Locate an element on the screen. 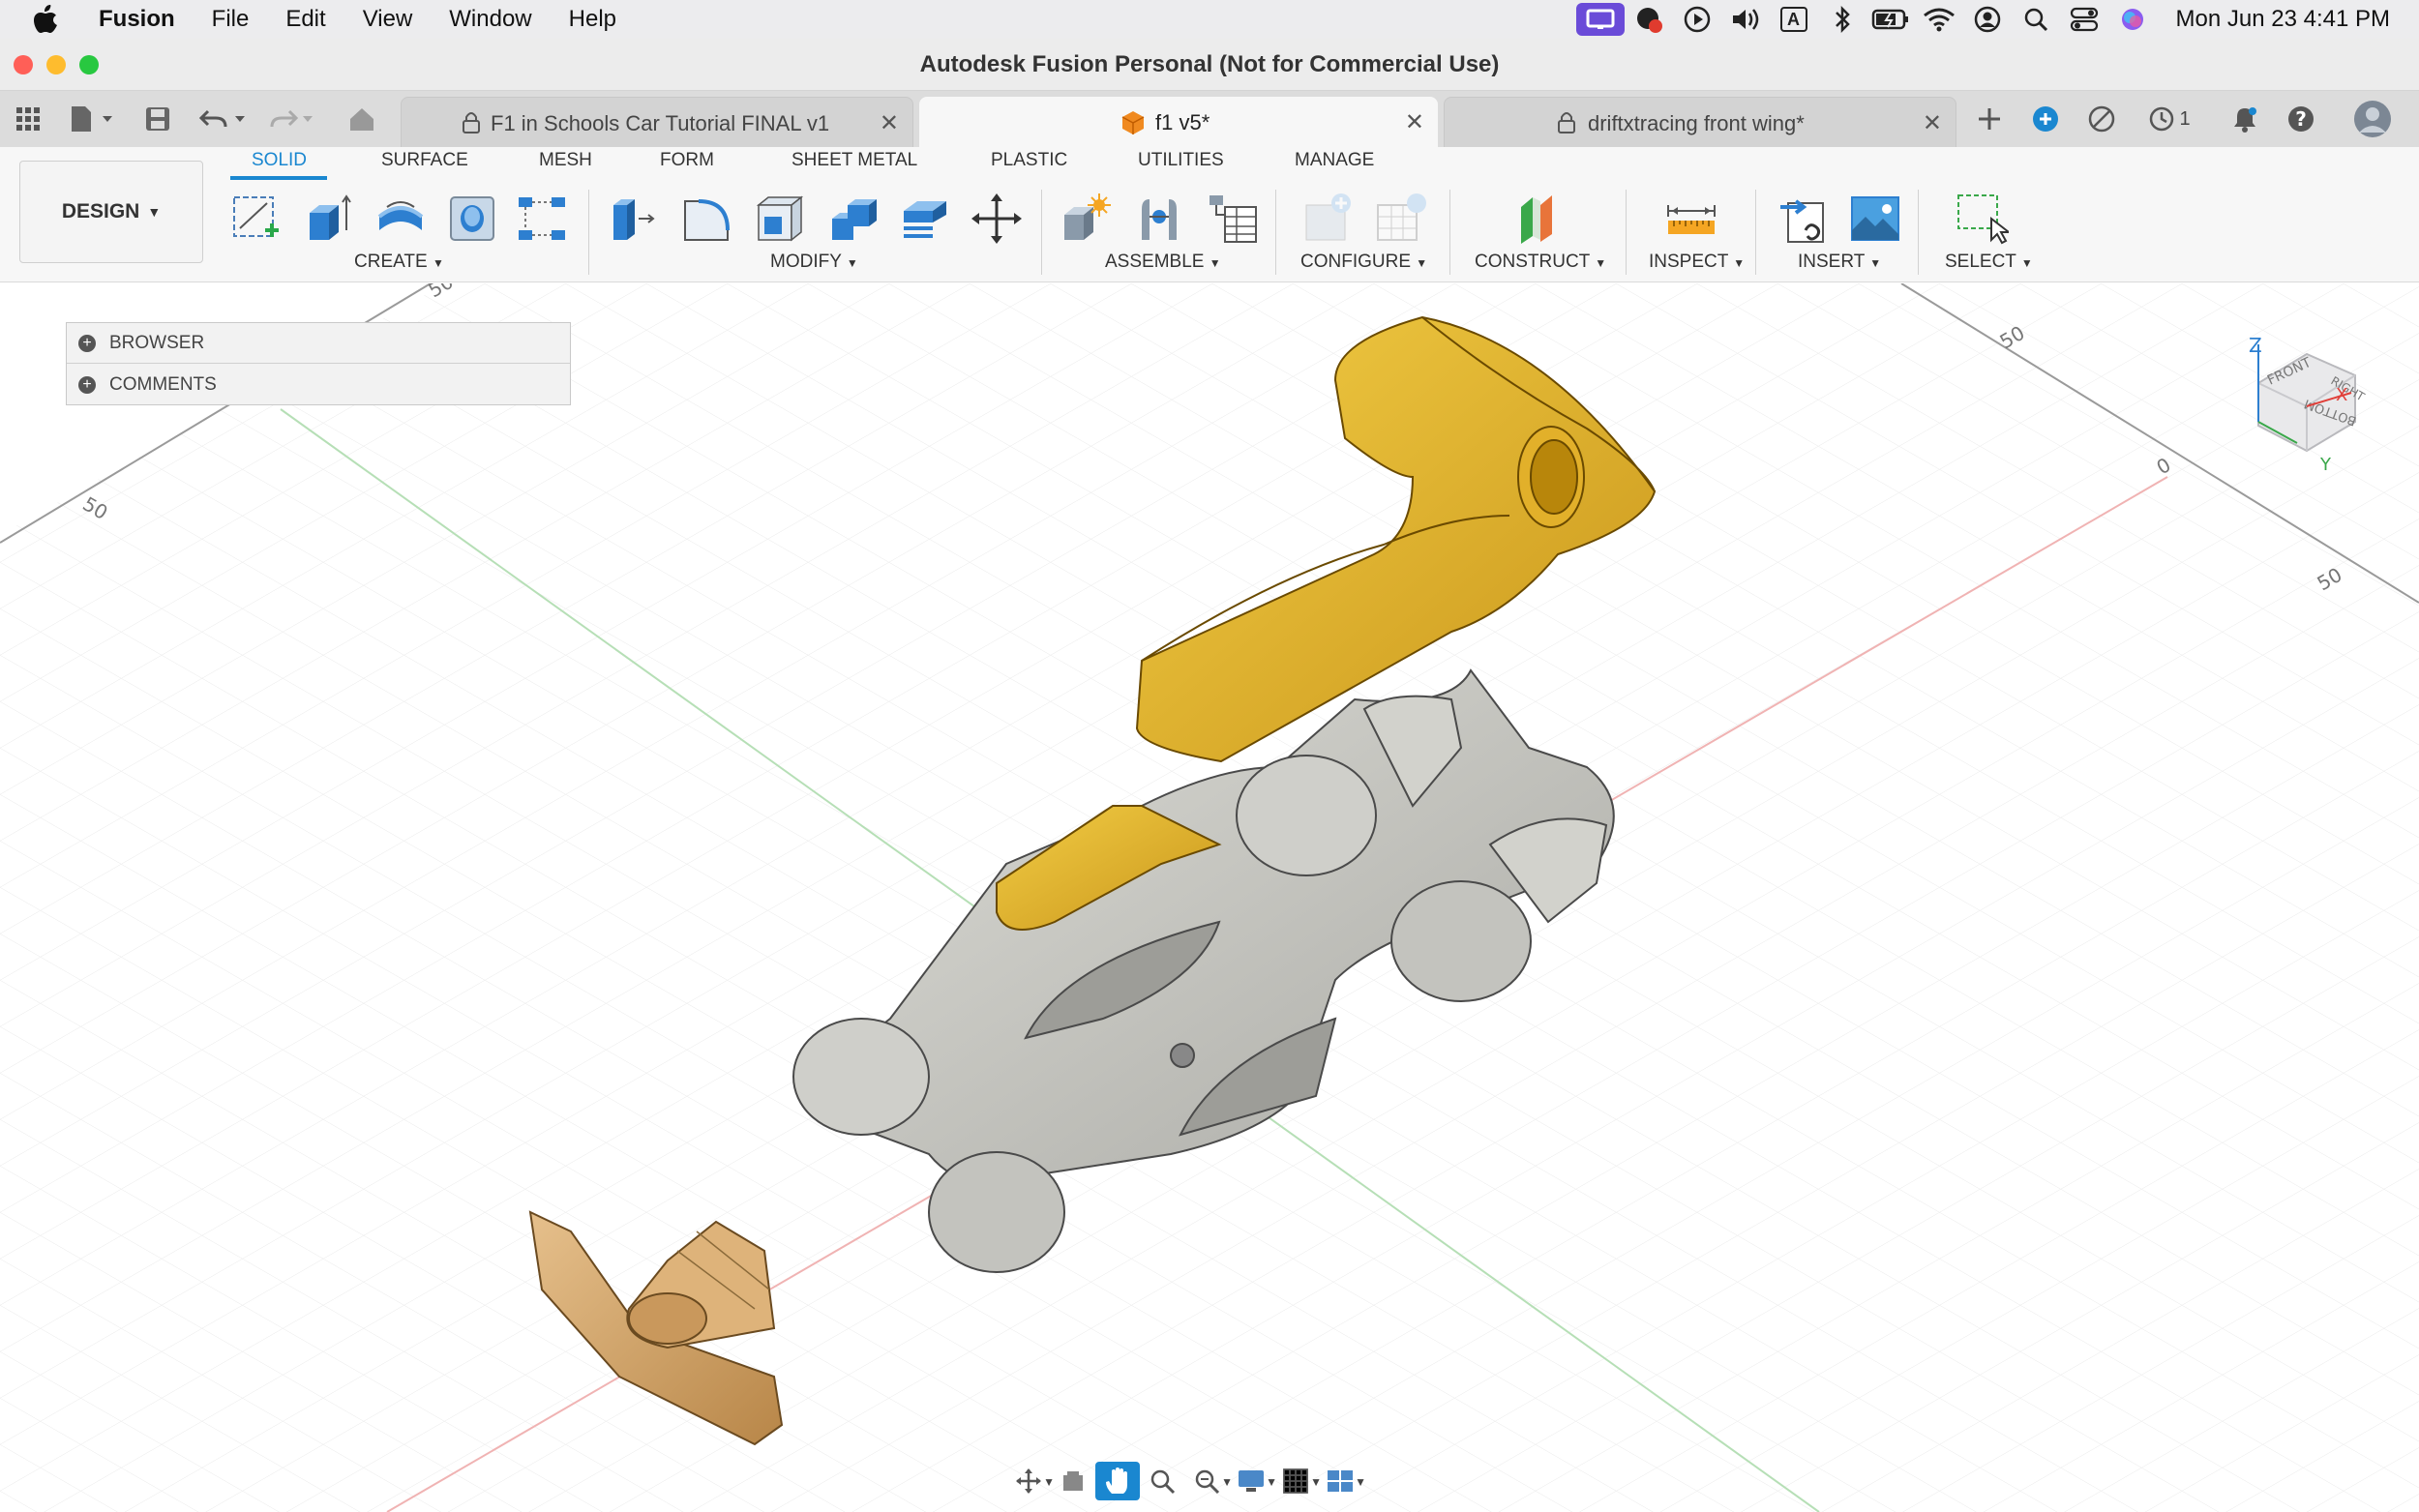  construct-dropdown: CONSTRUCT ▼ is located at coordinates (1540, 262).